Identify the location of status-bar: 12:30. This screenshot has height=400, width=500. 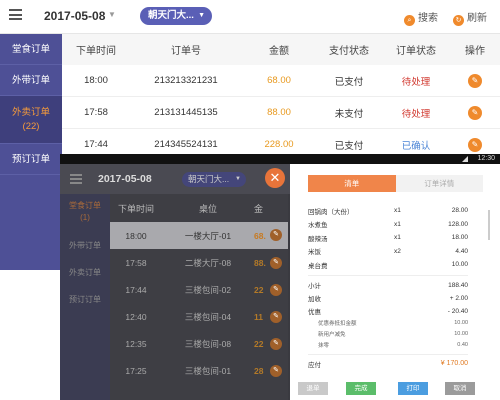
(280, 159).